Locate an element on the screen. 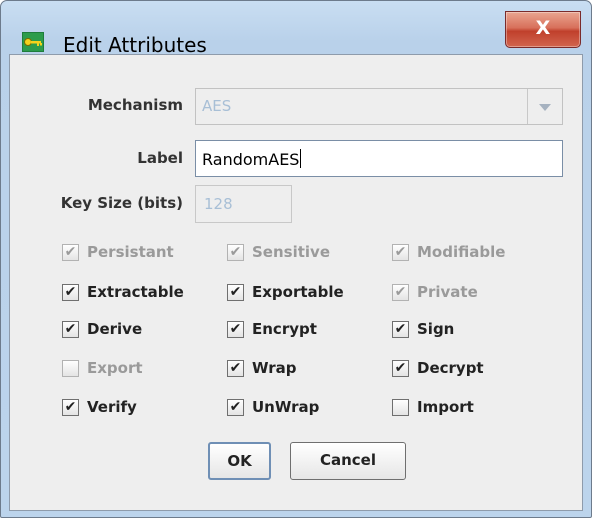 This screenshot has height=520, width=594. checkbox-label: Decrypt is located at coordinates (450, 368).